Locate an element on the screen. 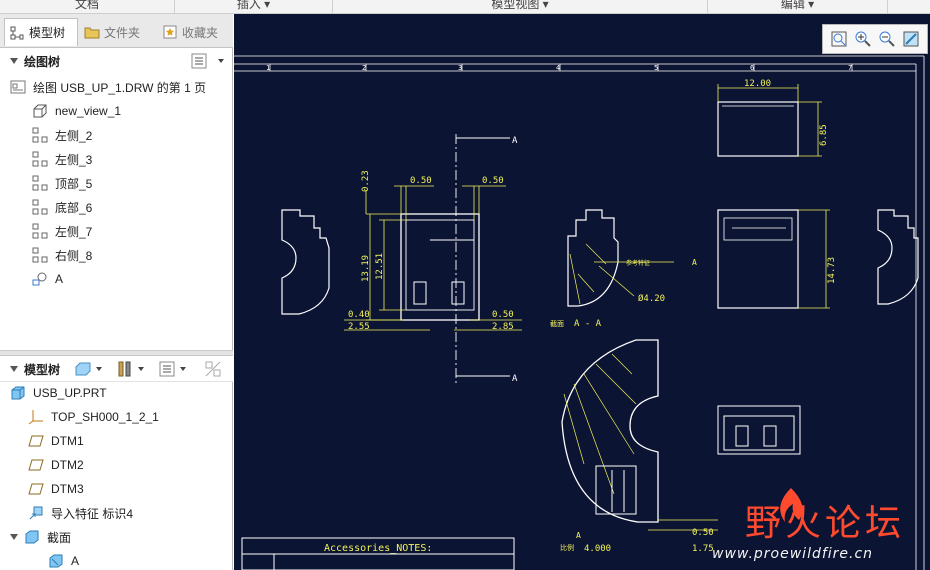  refit-icon is located at coordinates (839, 39).